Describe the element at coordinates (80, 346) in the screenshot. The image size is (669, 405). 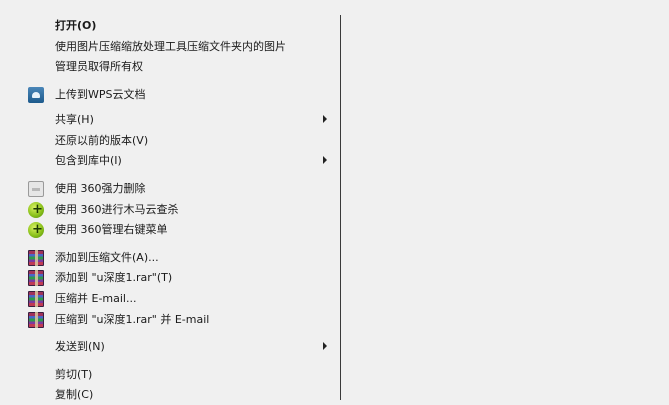
I see `menu-item-label: 发送到(N)` at that location.